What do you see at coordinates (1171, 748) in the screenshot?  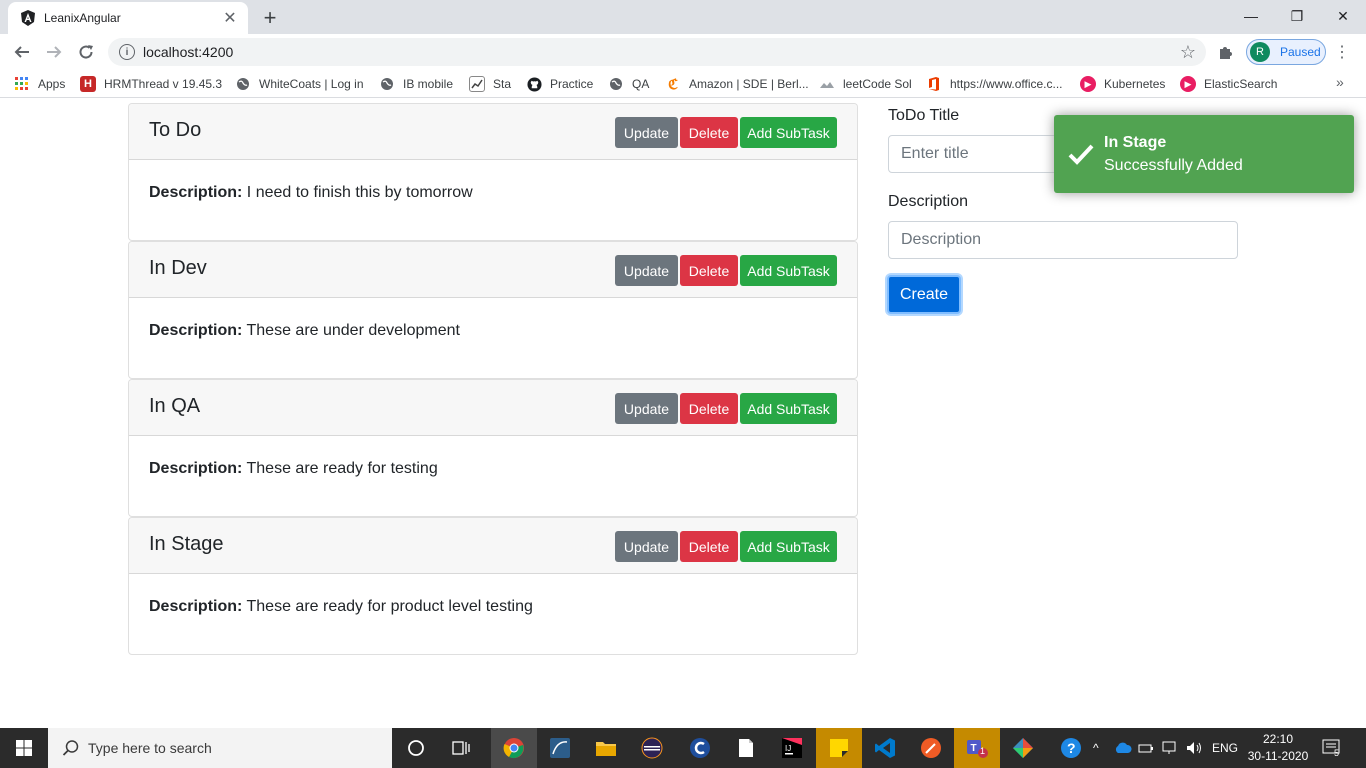 I see `network-icon` at bounding box center [1171, 748].